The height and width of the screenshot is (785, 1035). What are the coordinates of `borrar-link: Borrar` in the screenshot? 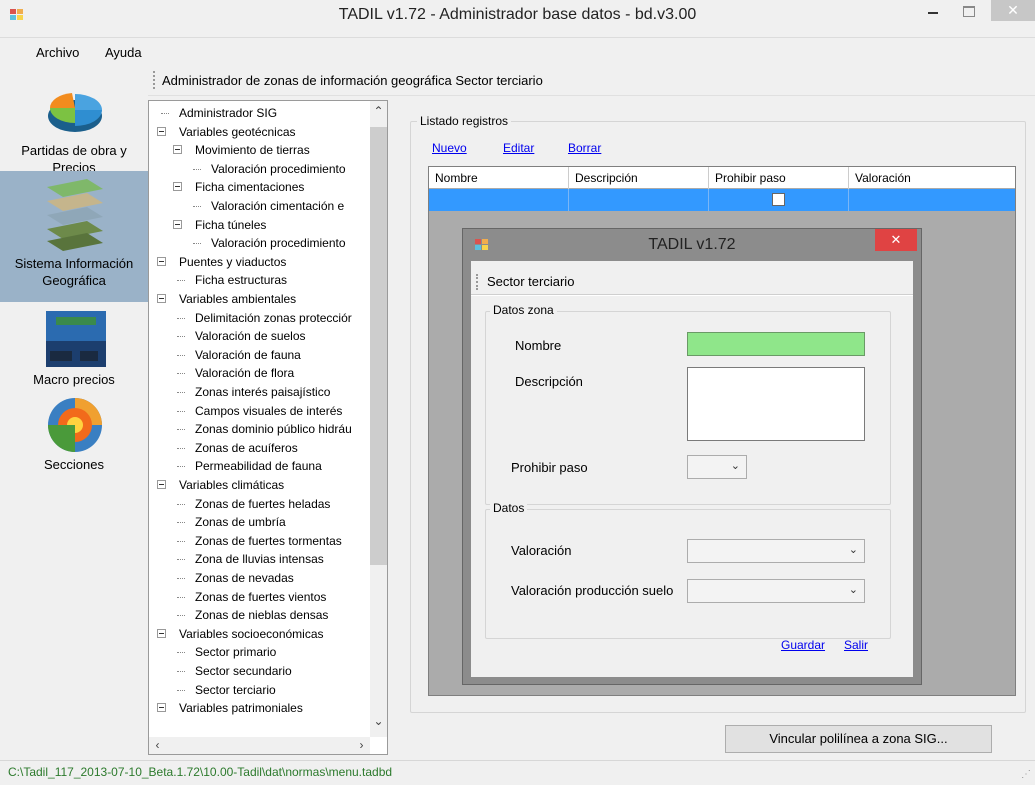 It's located at (584, 148).